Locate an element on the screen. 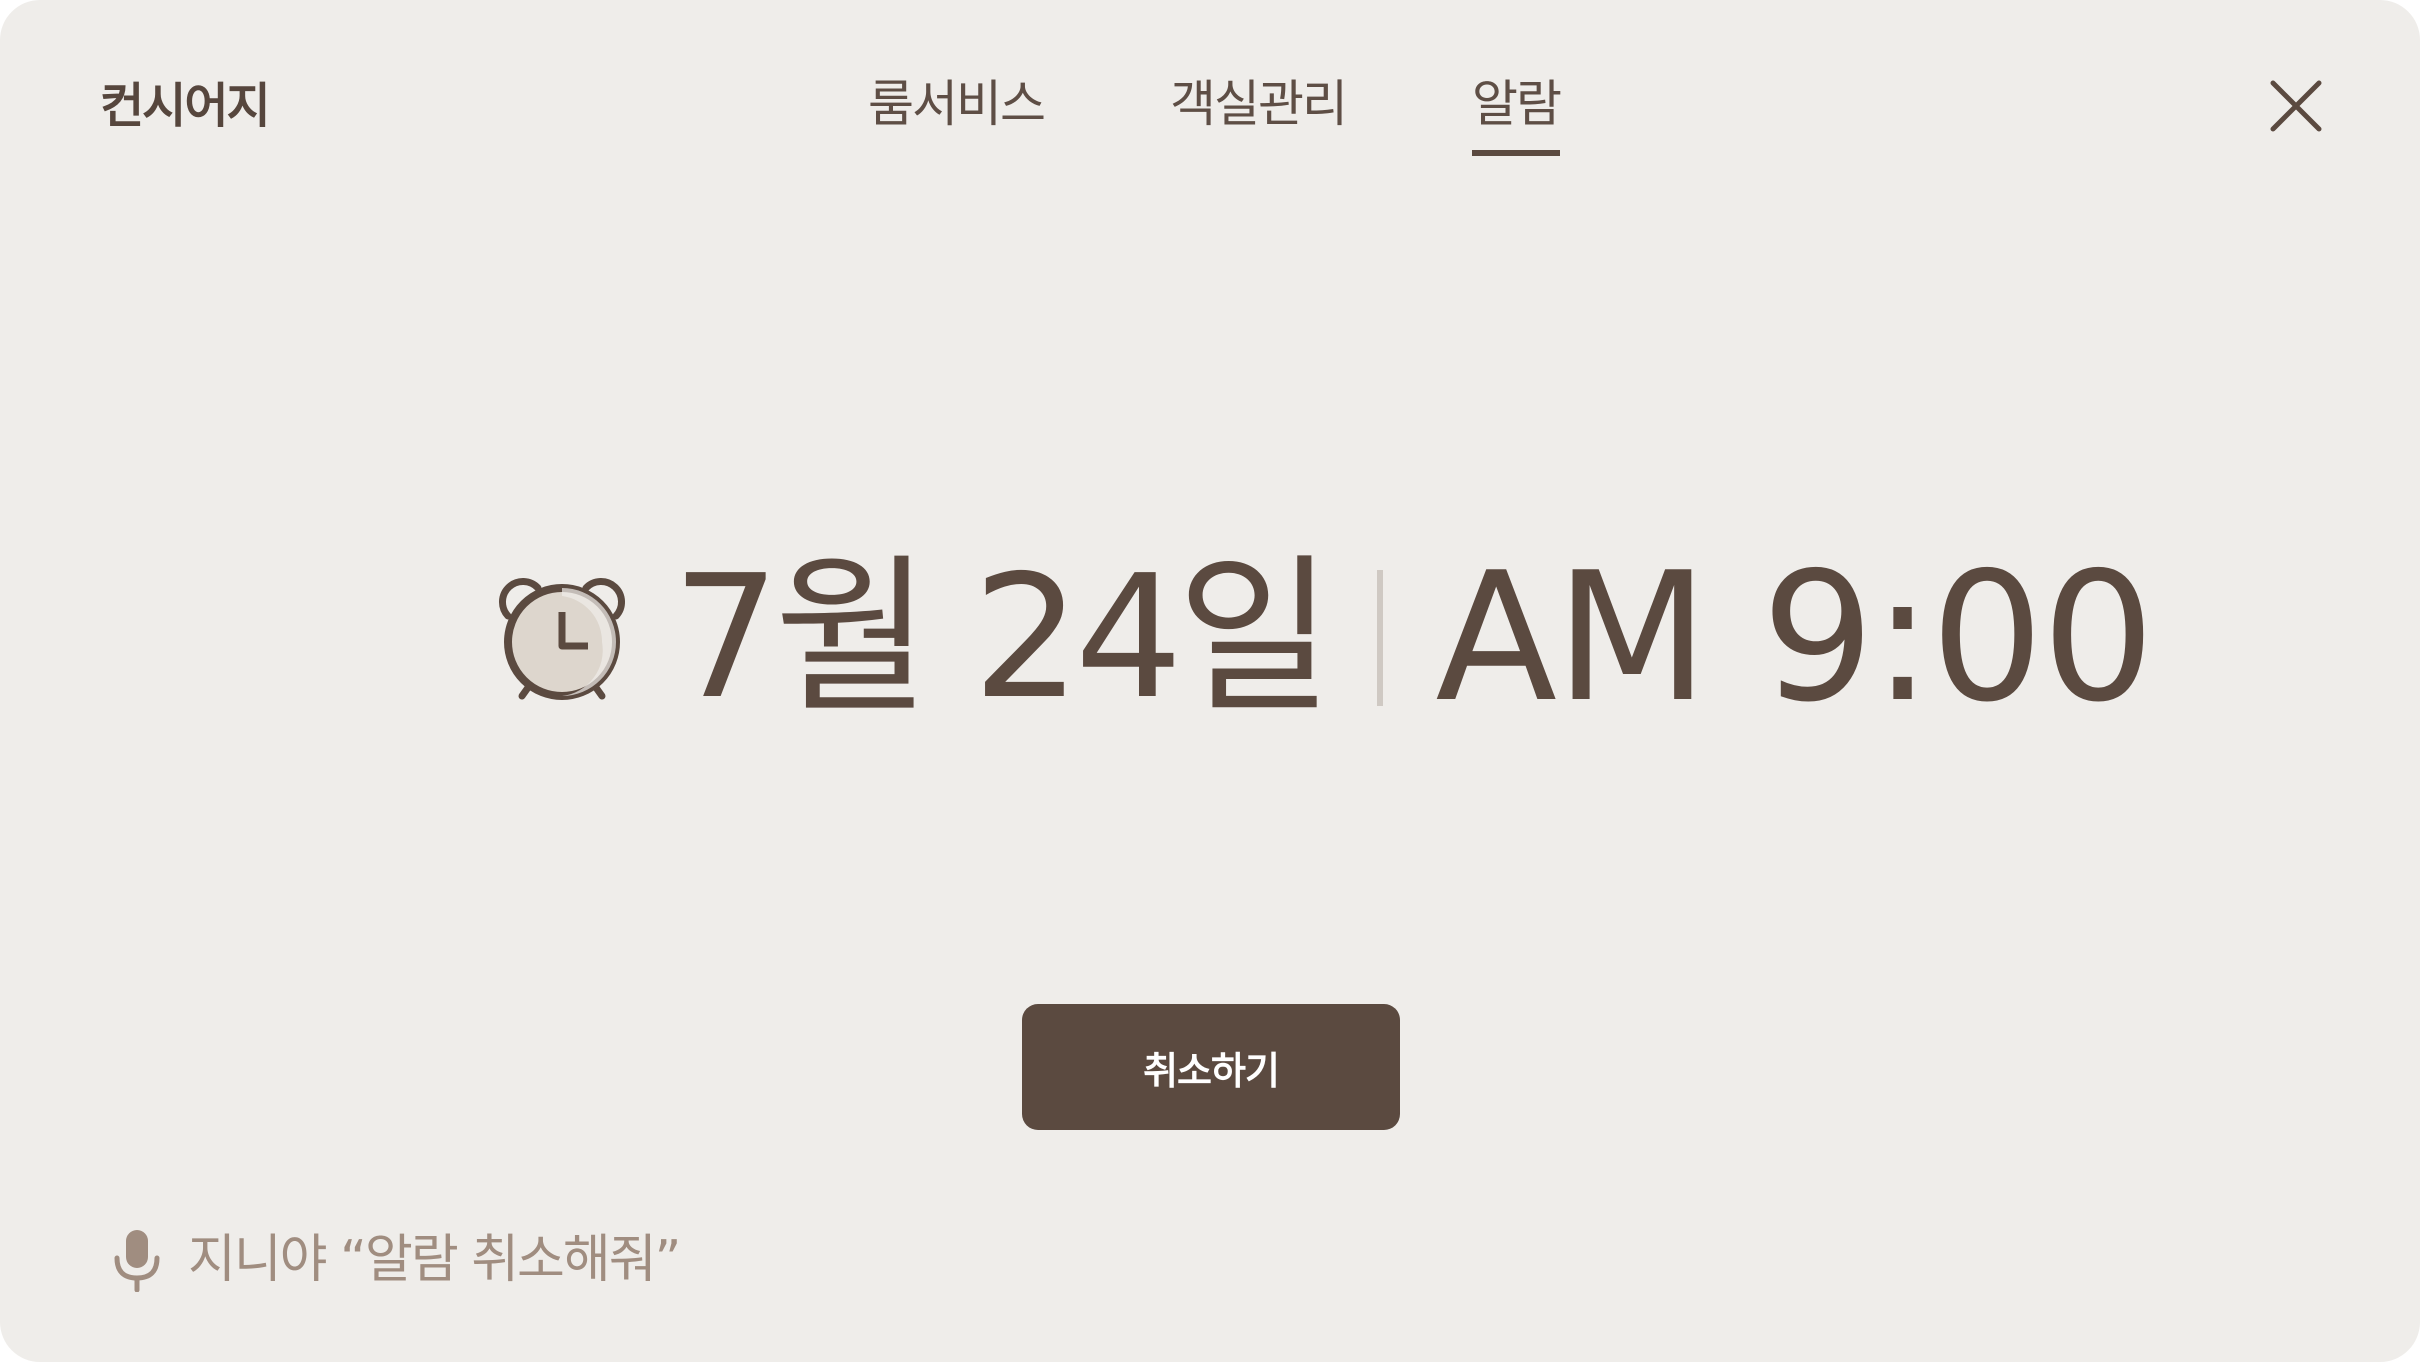 Image resolution: width=2424 pixels, height=1362 pixels. tab-alarm: 알람 is located at coordinates (1517, 114).